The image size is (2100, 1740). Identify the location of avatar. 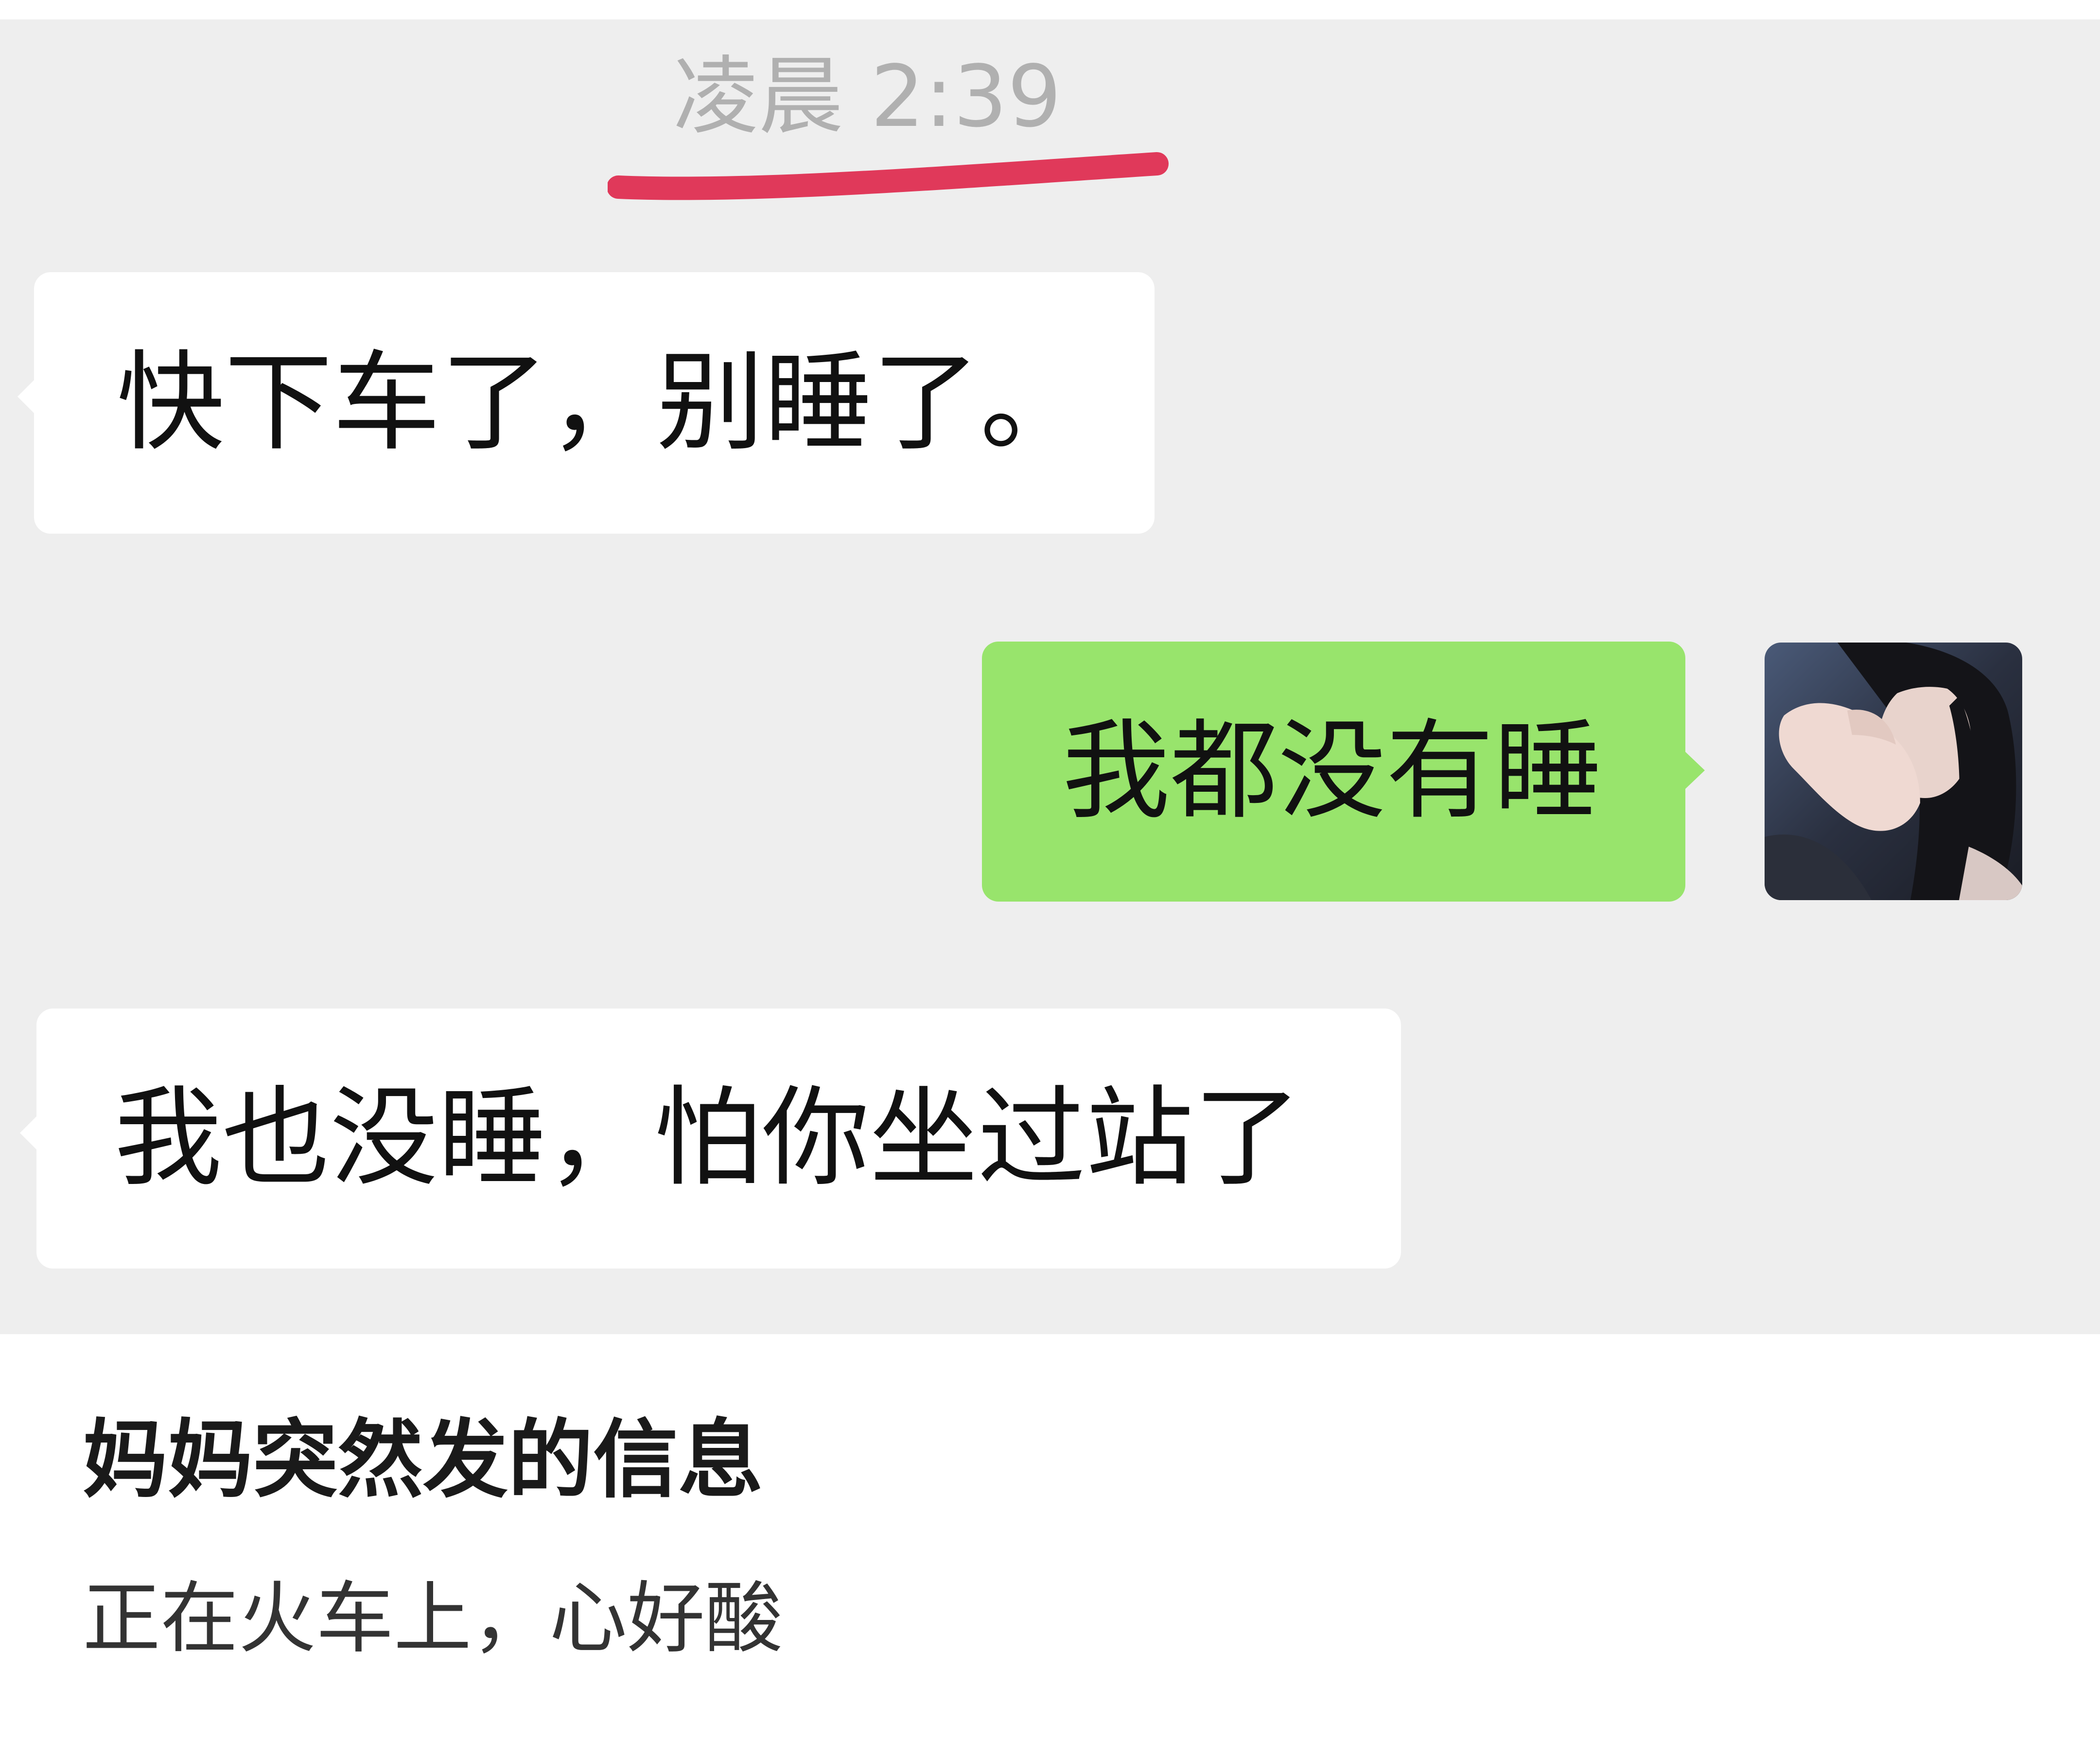
(1893, 771).